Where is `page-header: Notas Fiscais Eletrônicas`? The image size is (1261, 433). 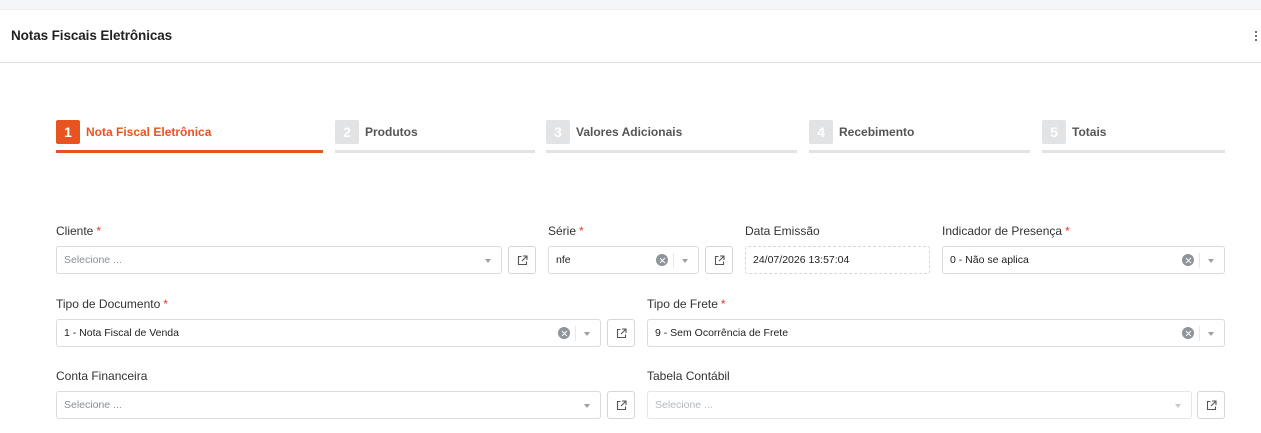
page-header: Notas Fiscais Eletrônicas is located at coordinates (630, 36).